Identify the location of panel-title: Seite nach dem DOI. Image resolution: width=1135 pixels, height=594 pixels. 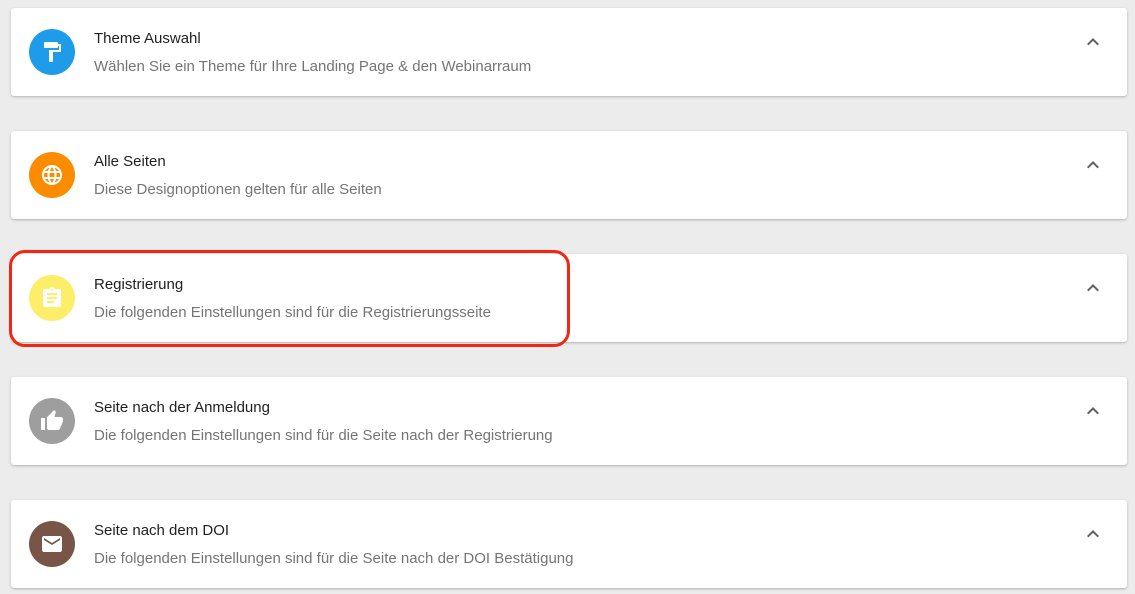
(162, 530).